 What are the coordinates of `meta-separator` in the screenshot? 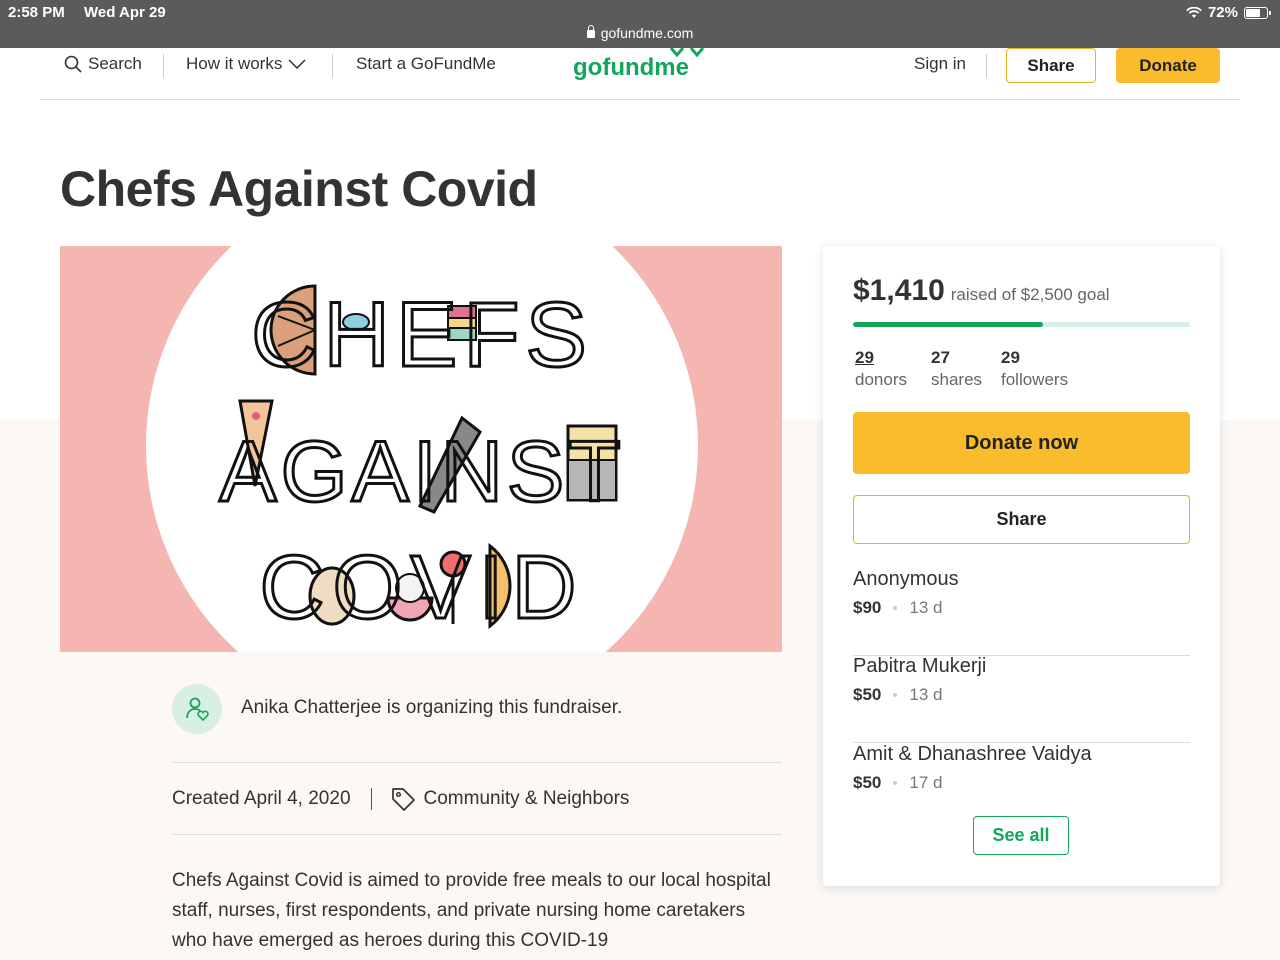 It's located at (371, 799).